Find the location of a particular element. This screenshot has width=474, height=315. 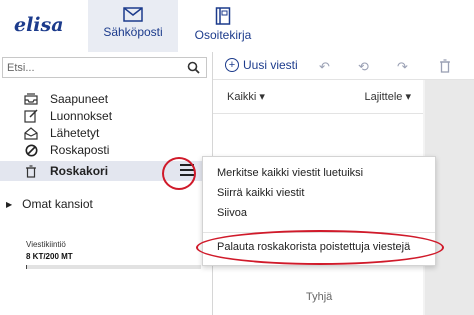

sort-dropdown: Lajittele ▾ is located at coordinates (387, 96).